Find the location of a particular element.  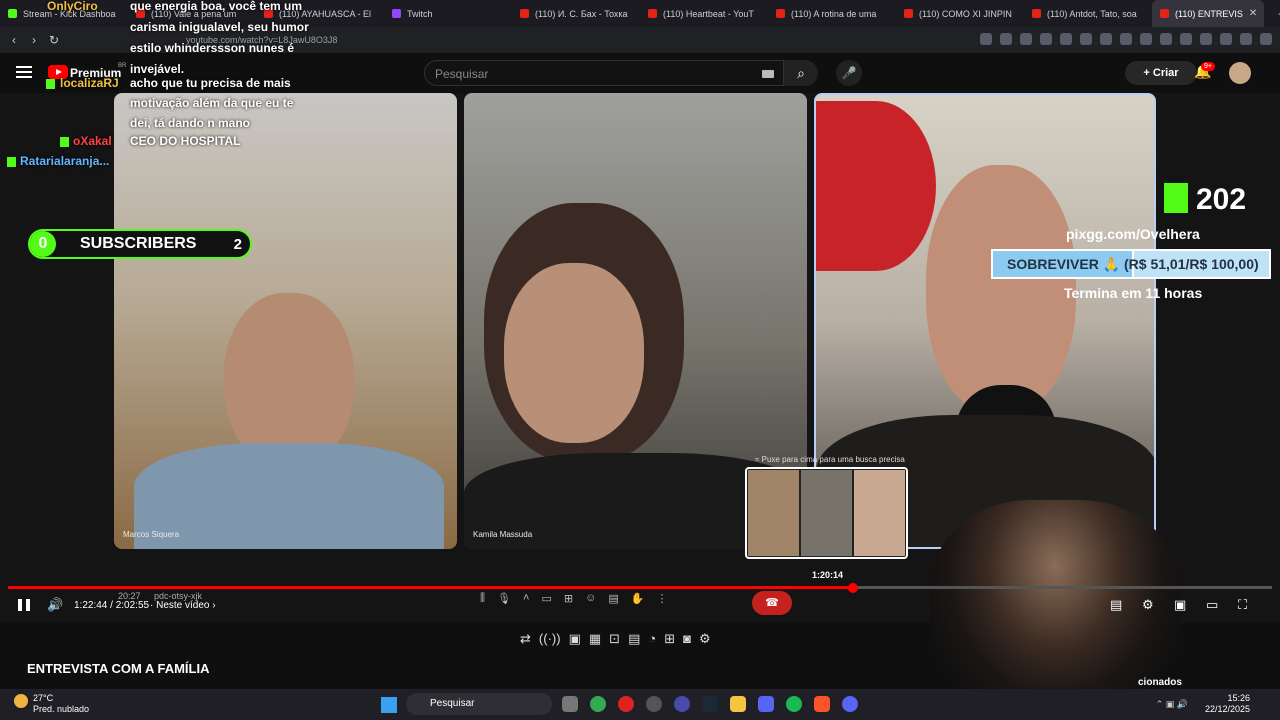

kick-counter: 202 is located at coordinates (1205, 200).